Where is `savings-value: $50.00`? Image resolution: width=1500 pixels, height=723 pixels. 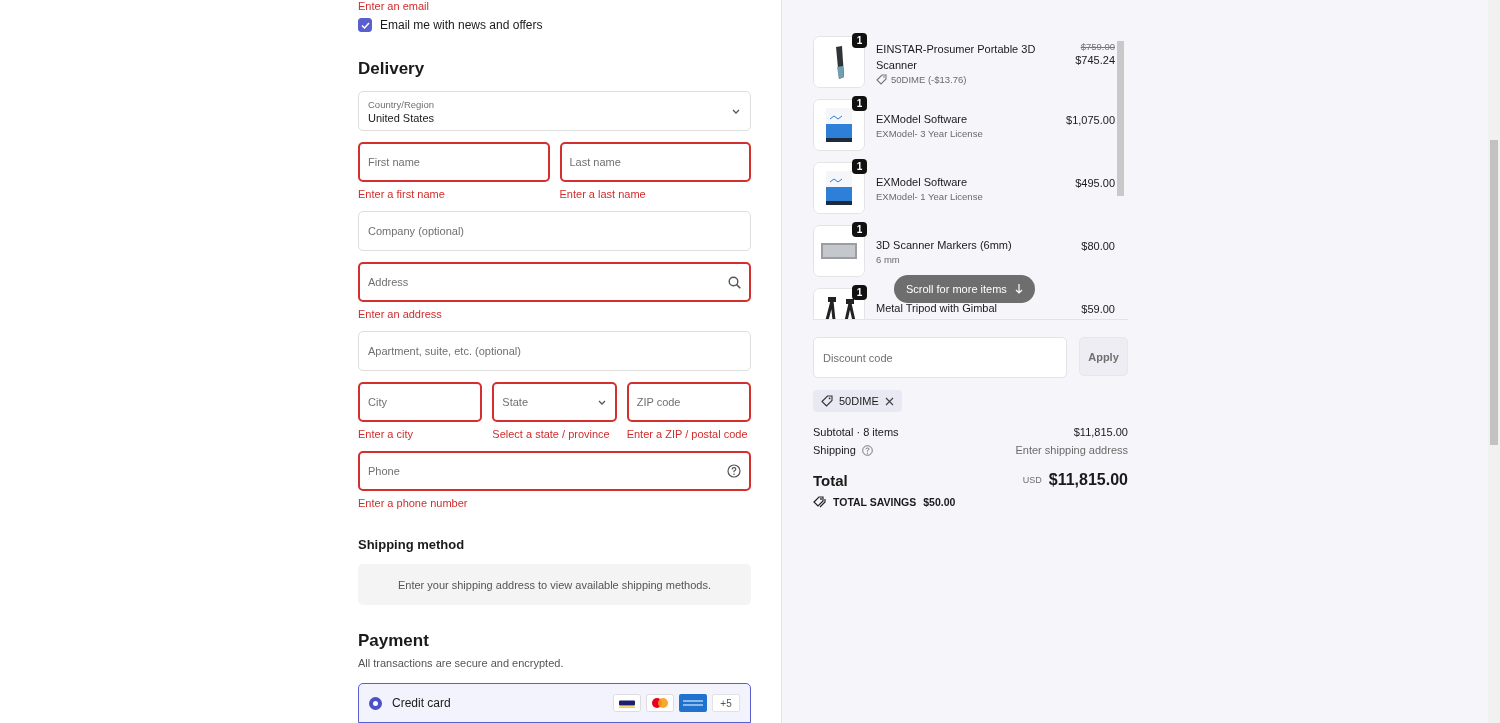 savings-value: $50.00 is located at coordinates (939, 502).